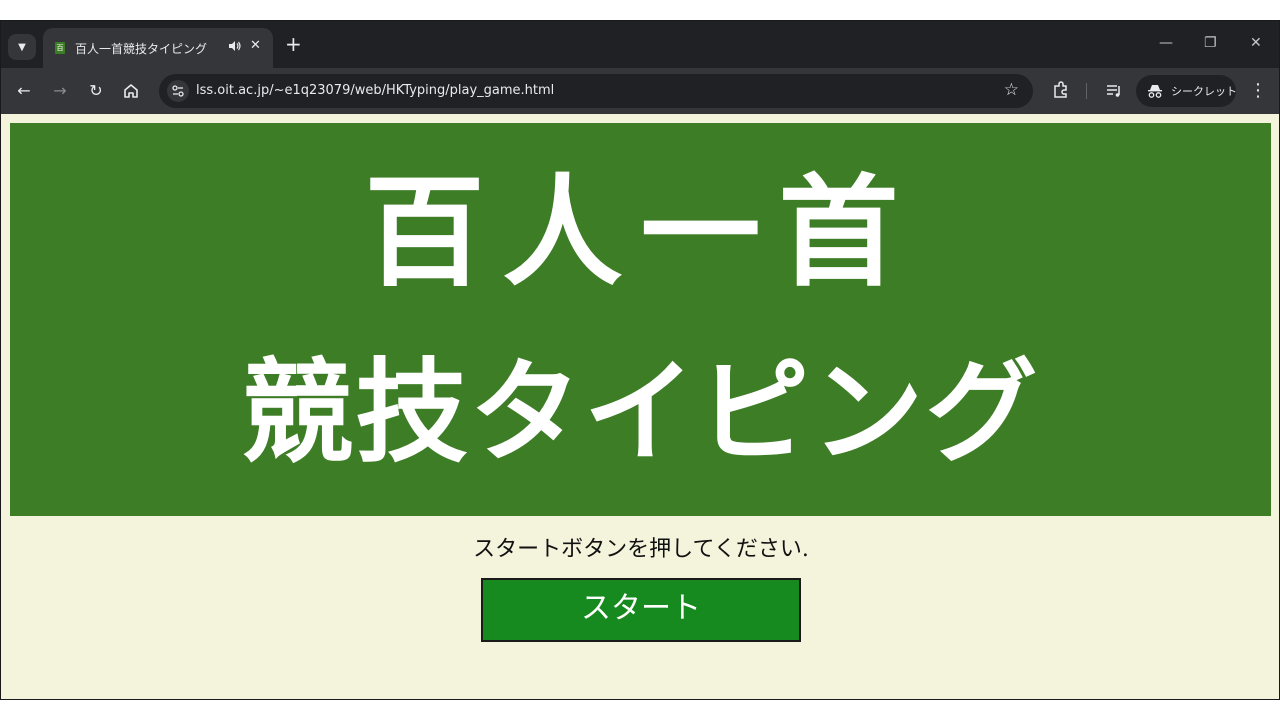 This screenshot has width=1280, height=720. What do you see at coordinates (640, 232) in the screenshot?
I see `banner-title-line1: 百人一首` at bounding box center [640, 232].